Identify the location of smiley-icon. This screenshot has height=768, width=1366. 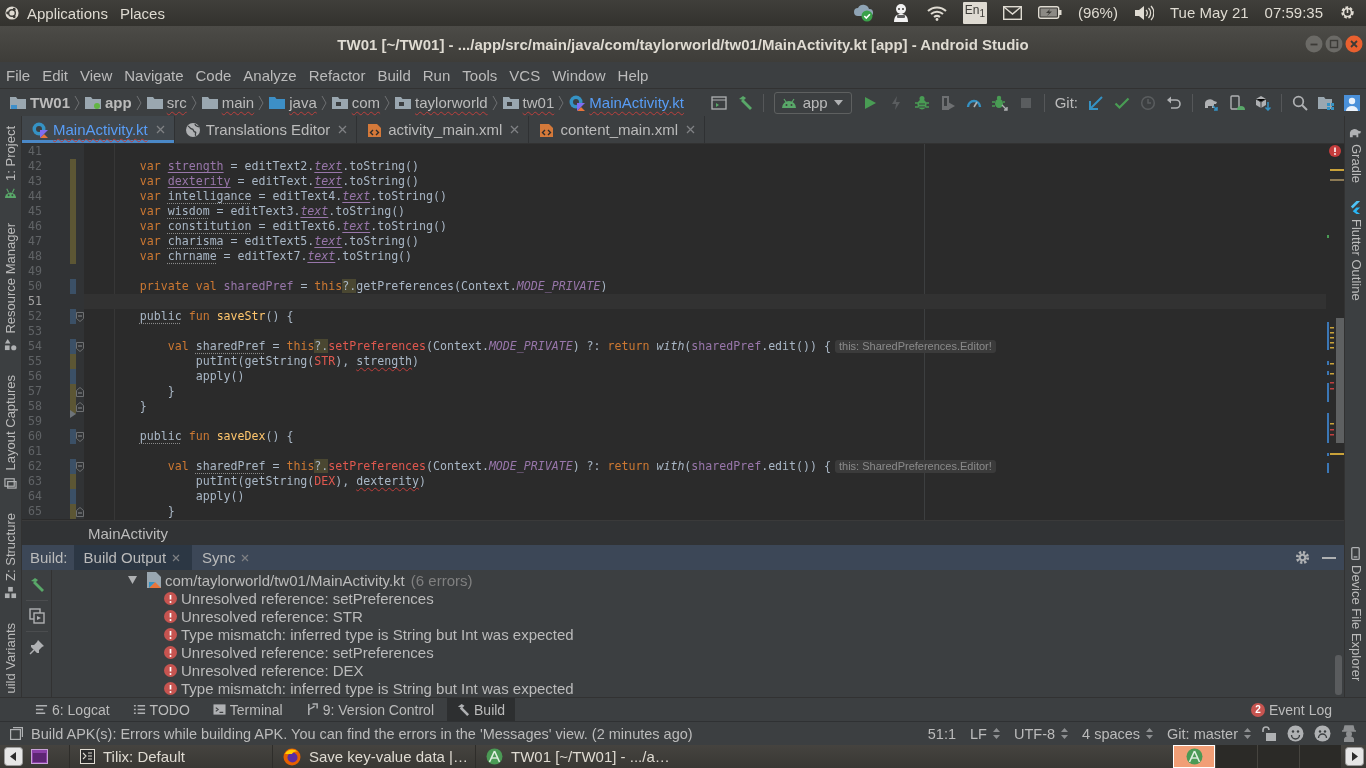
(1295, 733).